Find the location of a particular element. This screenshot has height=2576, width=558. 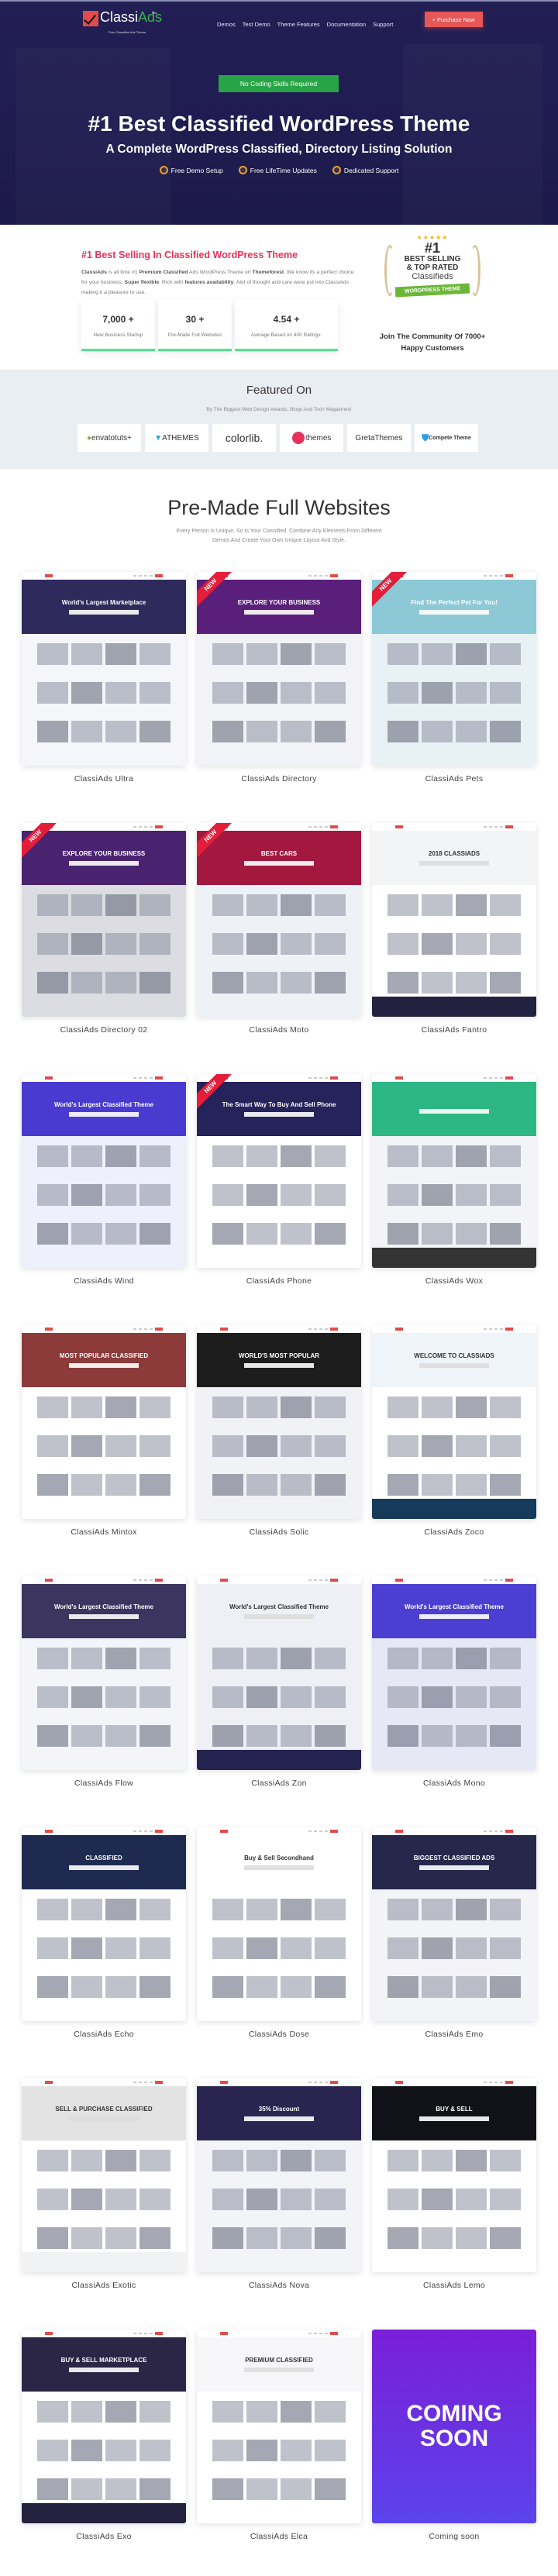

demo-preview-card: BEST CARS NEW is located at coordinates (279, 920).